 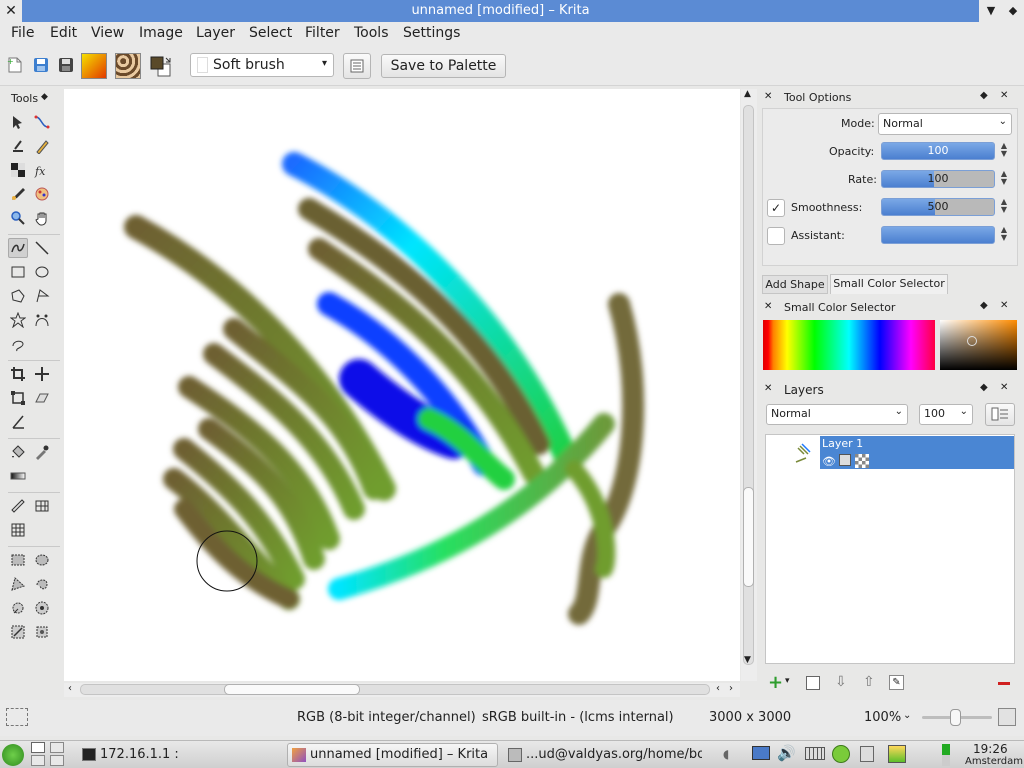 I want to click on tab-add-shape: Add Shape, so click(x=795, y=284).